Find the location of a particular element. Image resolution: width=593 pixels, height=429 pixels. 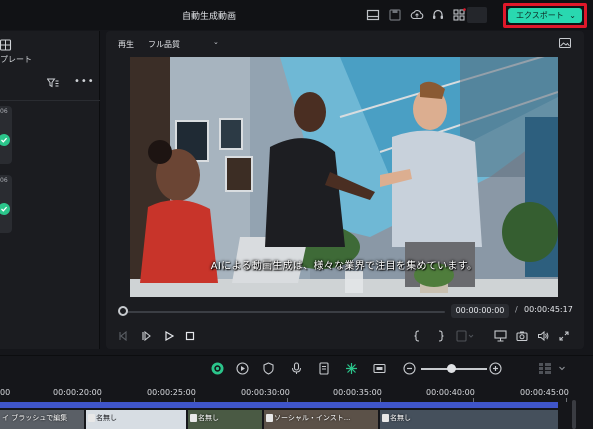

left-panel: プレート ••• 06 06 is located at coordinates (50, 190).